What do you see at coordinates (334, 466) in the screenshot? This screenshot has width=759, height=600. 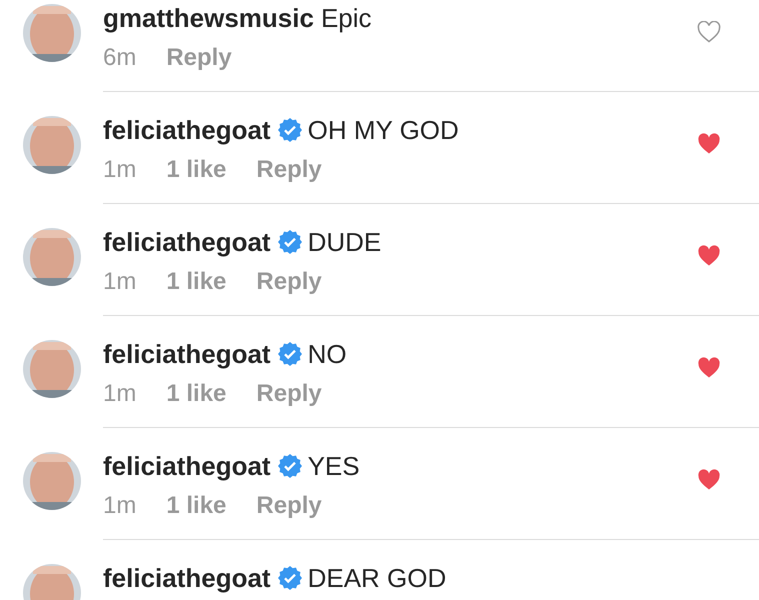 I see `comment-text: YES` at bounding box center [334, 466].